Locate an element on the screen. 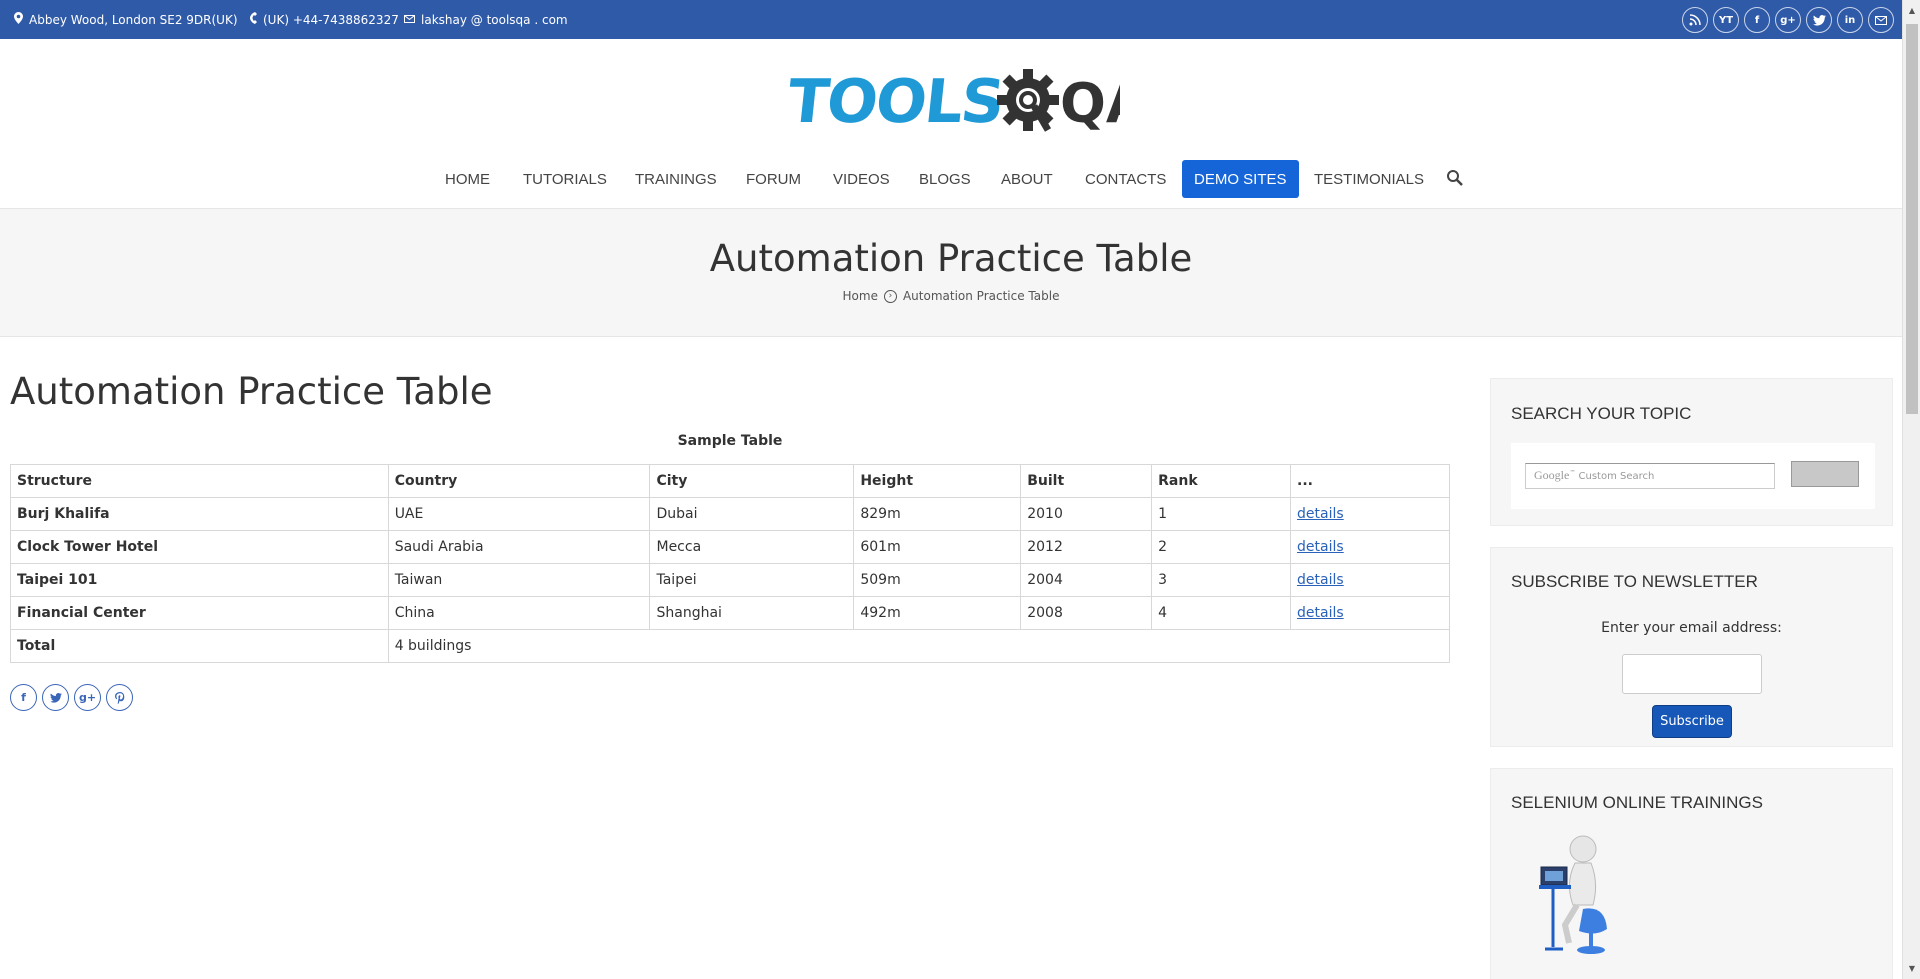 This screenshot has width=1920, height=979. twitter-icon is located at coordinates (1819, 20).